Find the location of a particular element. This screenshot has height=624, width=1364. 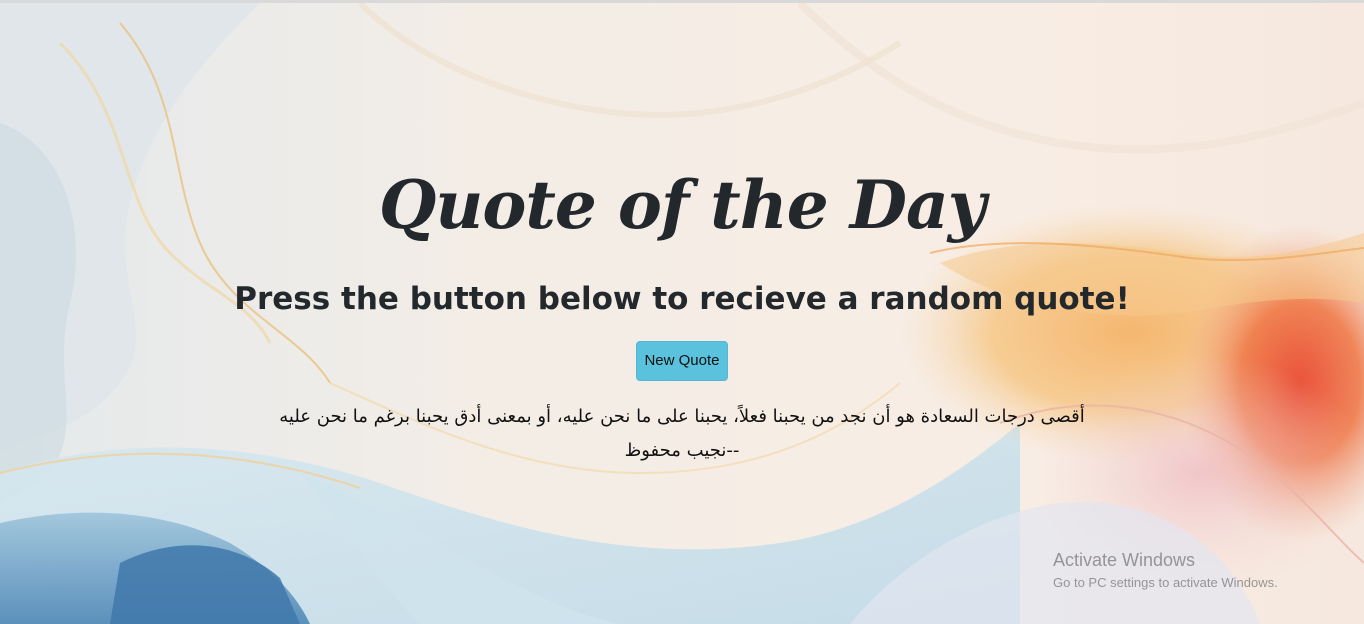

button-container: New Quote is located at coordinates (682, 361).